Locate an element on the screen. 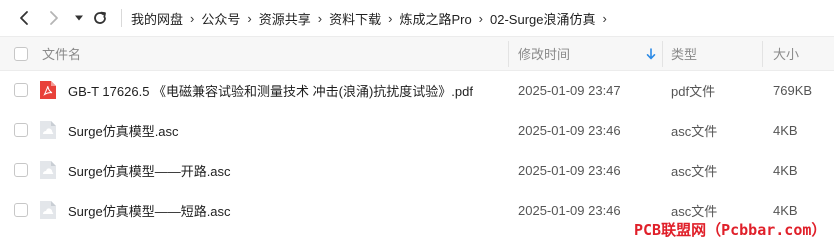 The width and height of the screenshot is (834, 242). file-type: pdf文件 is located at coordinates (693, 91).